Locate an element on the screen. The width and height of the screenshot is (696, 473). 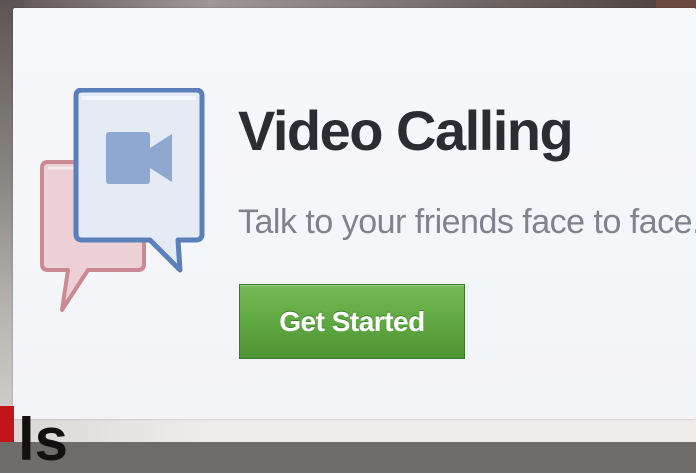
dialog-subtitle: Talk to your friends face to face. is located at coordinates (467, 222).